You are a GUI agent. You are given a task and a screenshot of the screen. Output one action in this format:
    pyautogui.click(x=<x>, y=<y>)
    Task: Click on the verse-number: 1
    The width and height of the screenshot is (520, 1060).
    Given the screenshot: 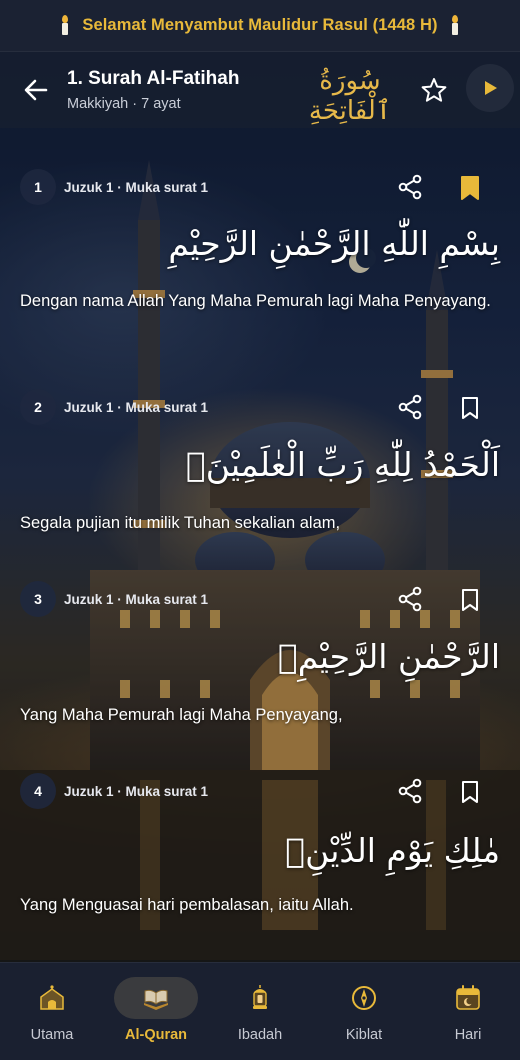 What is the action you would take?
    pyautogui.click(x=38, y=187)
    